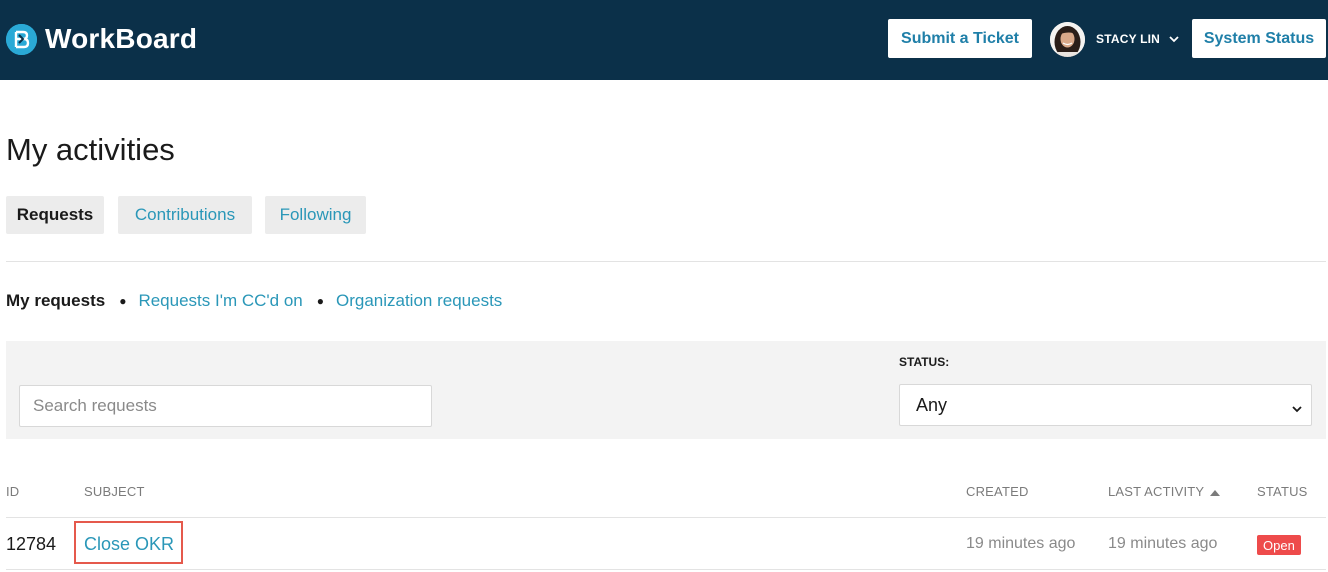 The image size is (1328, 572). What do you see at coordinates (21, 39) in the screenshot?
I see `workboard-logo-icon` at bounding box center [21, 39].